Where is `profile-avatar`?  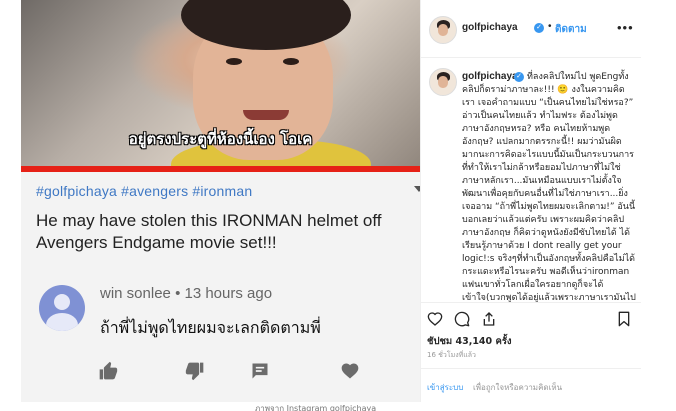
profile-avatar is located at coordinates (443, 30).